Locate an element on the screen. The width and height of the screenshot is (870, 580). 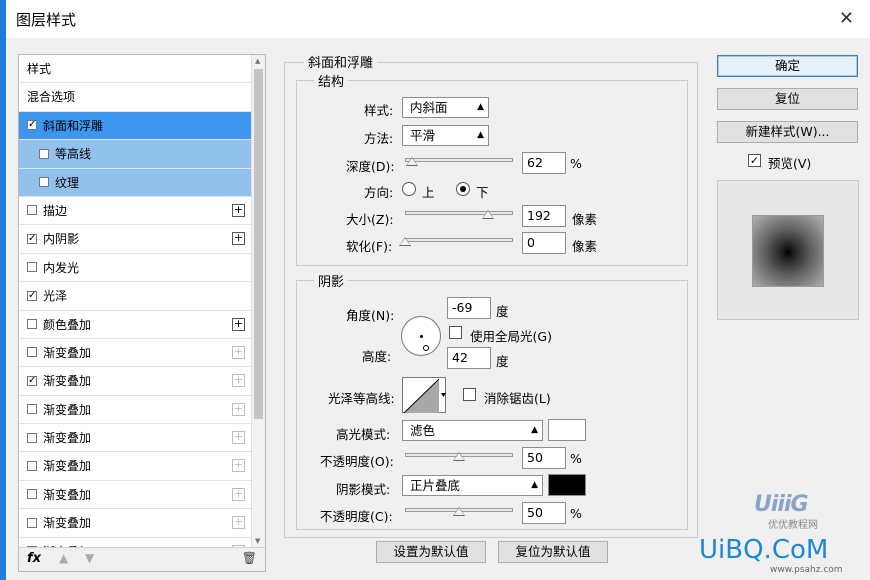
title-bar: 图层样式 ✕ is located at coordinates (438, 19).